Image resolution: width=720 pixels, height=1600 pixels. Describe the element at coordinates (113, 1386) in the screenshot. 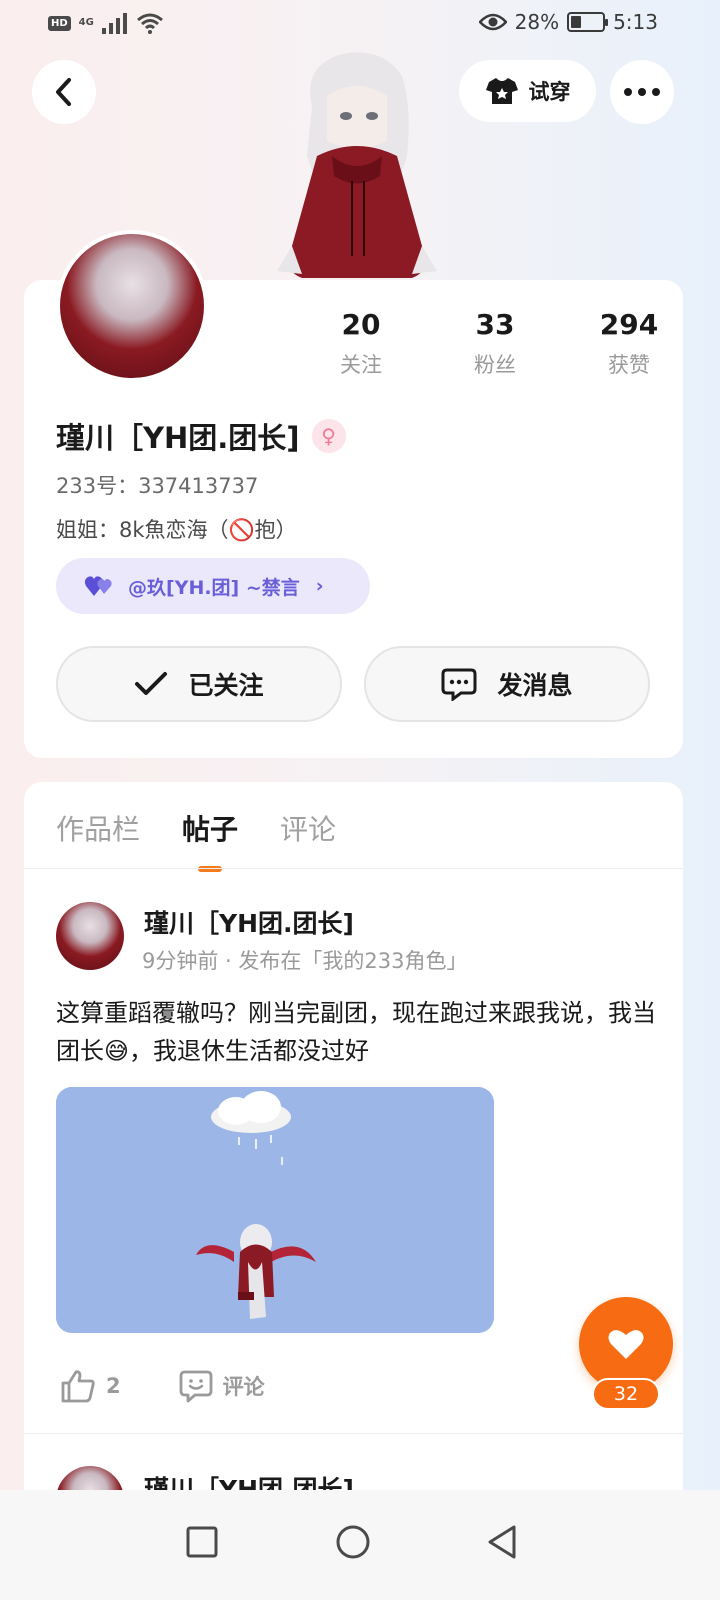

I see `post-like-count: 2` at that location.